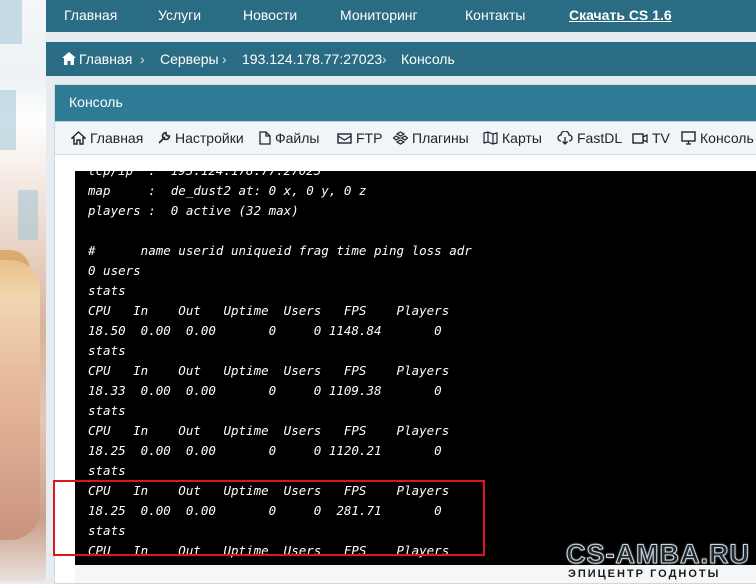 Image resolution: width=756 pixels, height=584 pixels. I want to click on subnav-console: Консоль, so click(717, 138).